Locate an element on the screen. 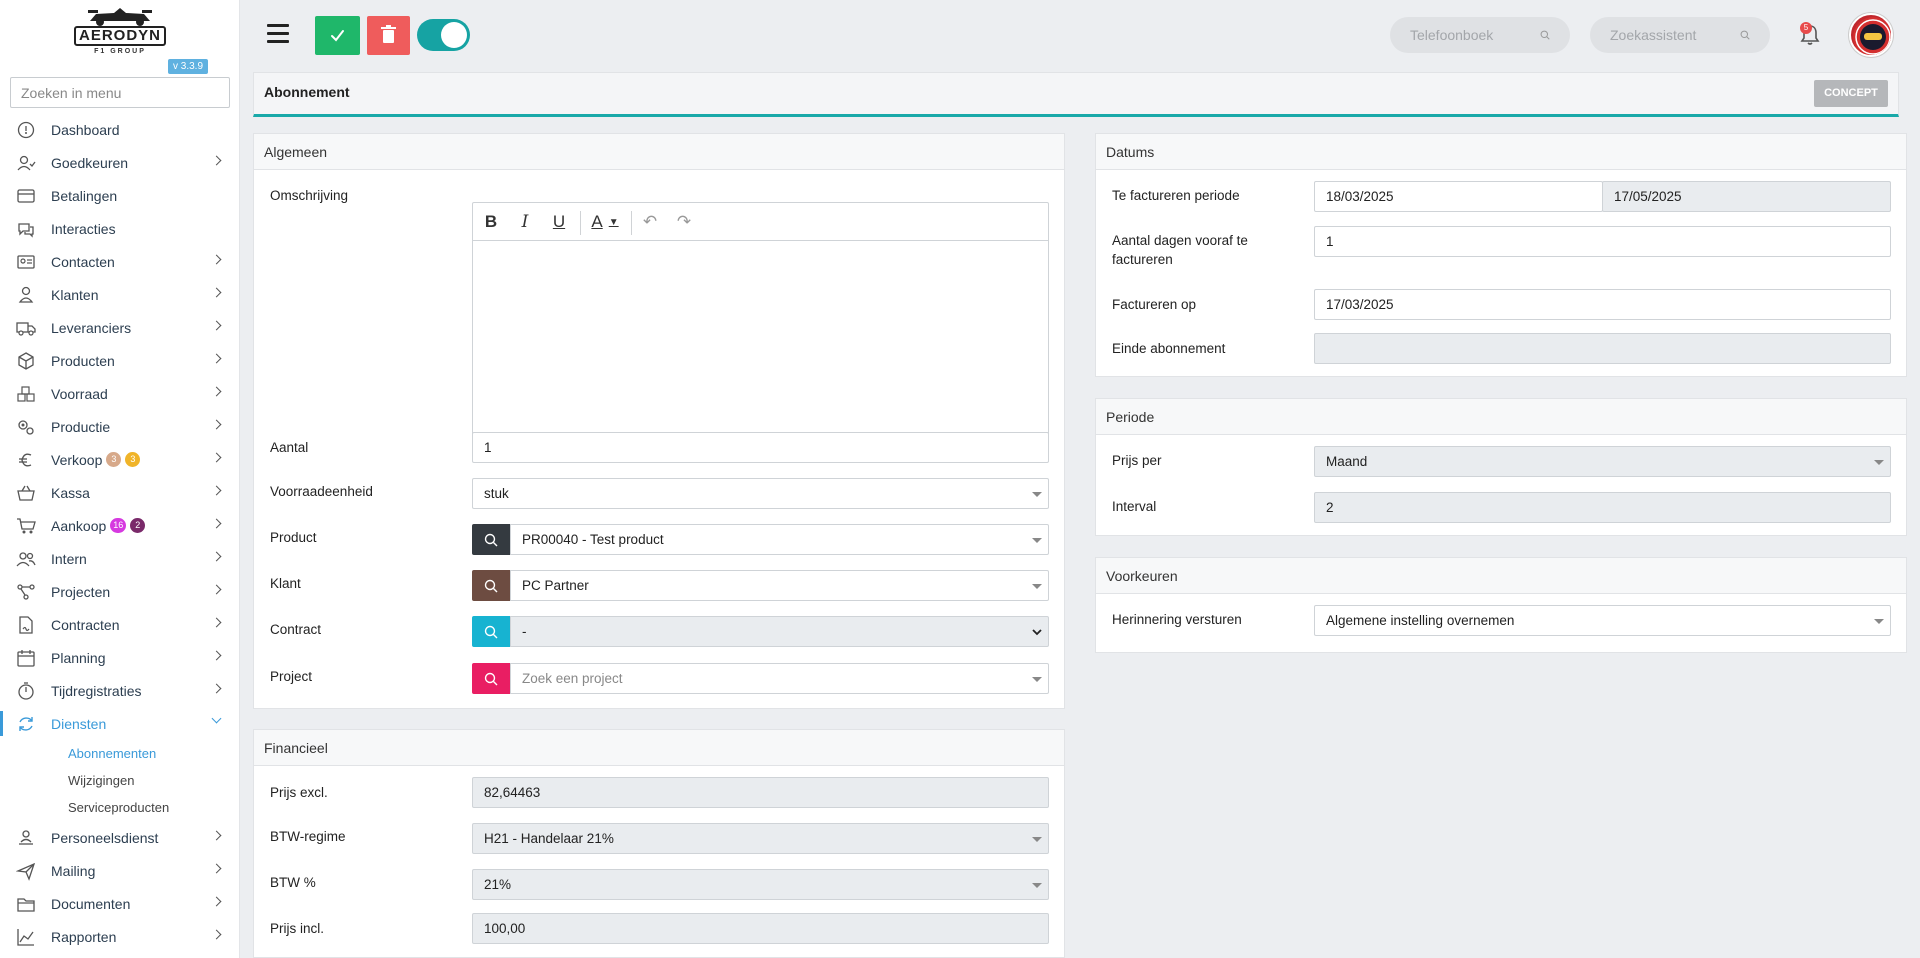 This screenshot has height=958, width=1920. panel-heading: Periode is located at coordinates (1501, 417).